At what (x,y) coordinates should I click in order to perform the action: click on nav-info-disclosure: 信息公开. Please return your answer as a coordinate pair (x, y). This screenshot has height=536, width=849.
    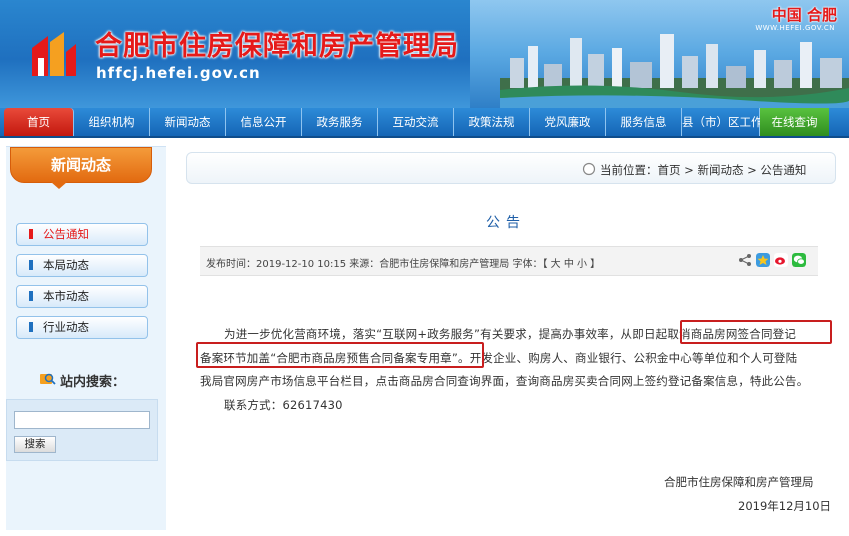
    Looking at the image, I should click on (264, 122).